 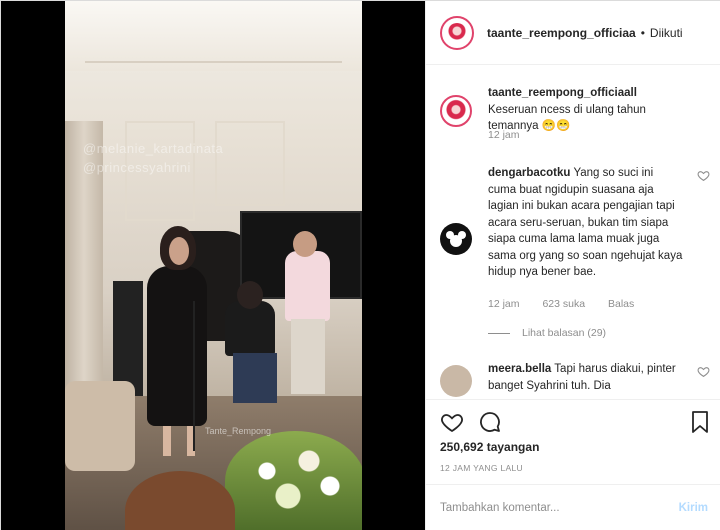 What do you see at coordinates (621, 304) in the screenshot?
I see `comment-reply-button: Balas` at bounding box center [621, 304].